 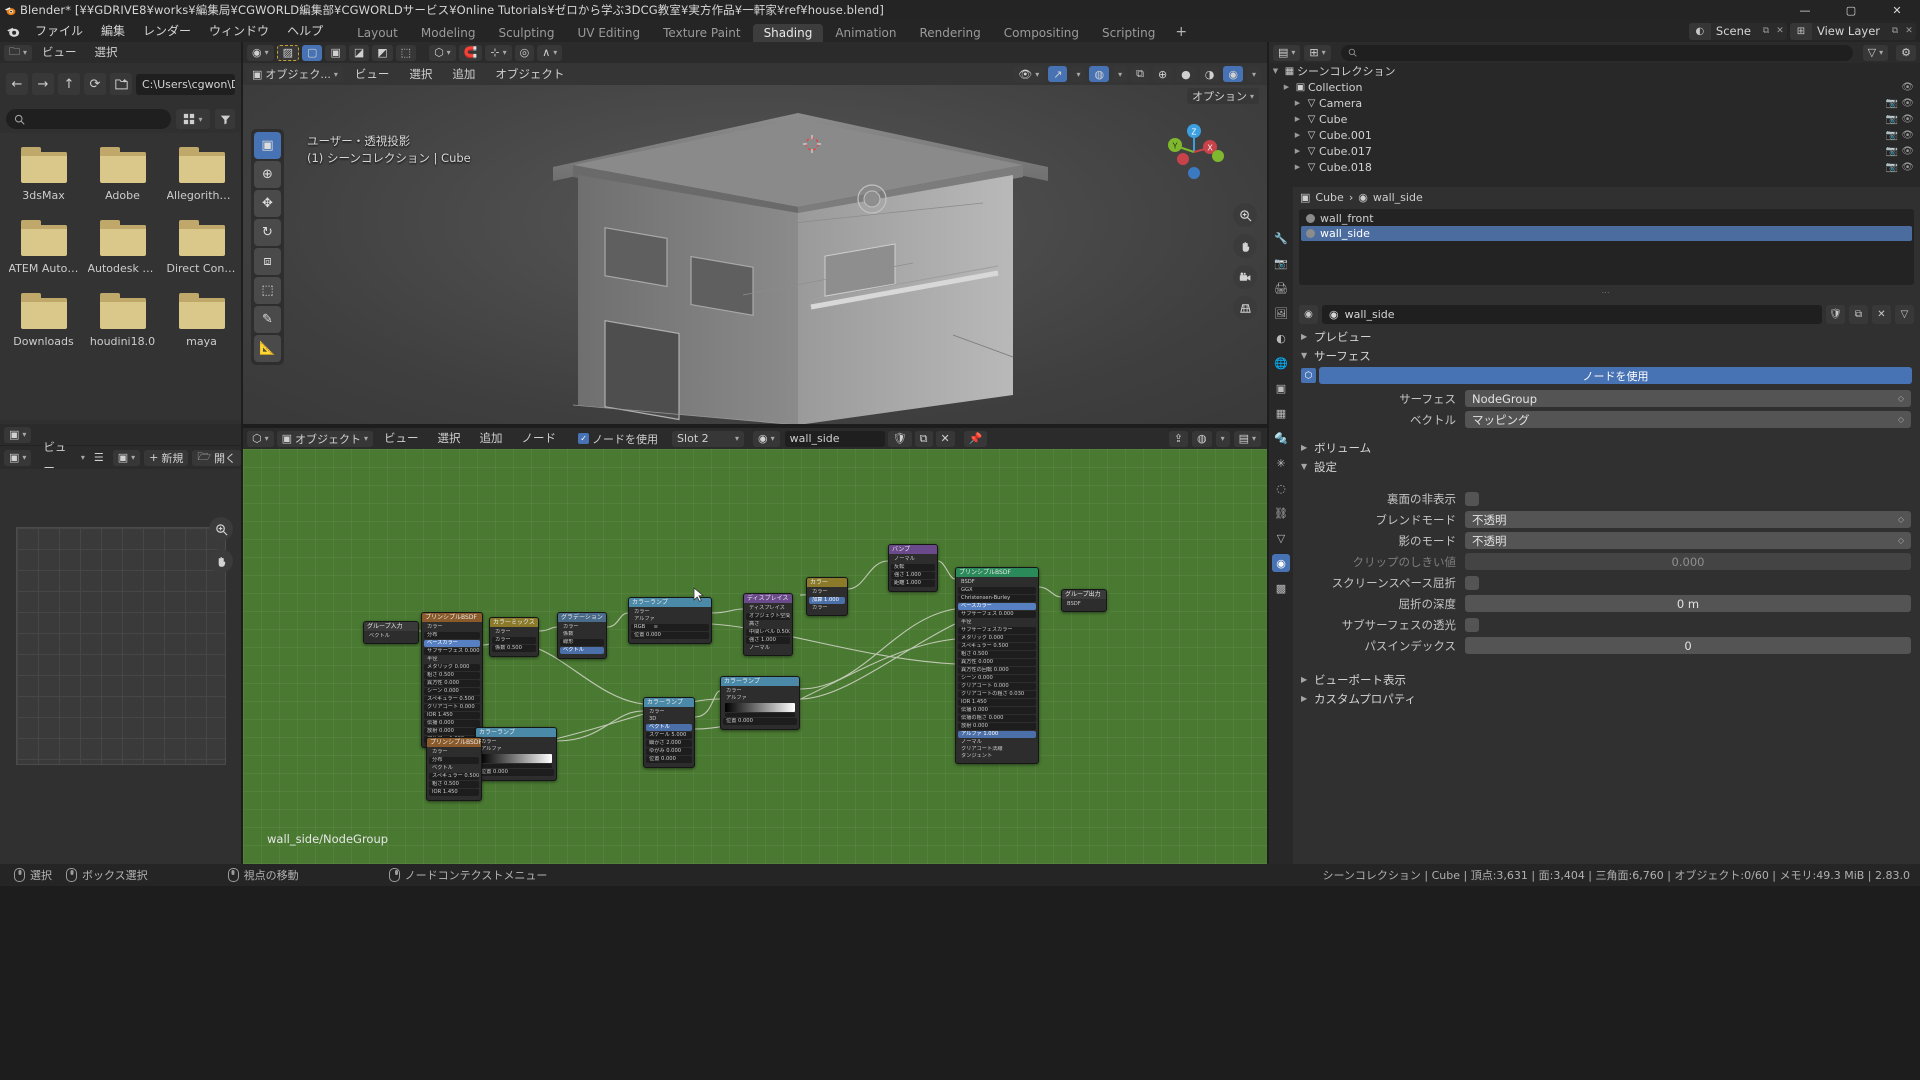 What do you see at coordinates (1281, 288) in the screenshot?
I see `tab-output-icon: 🖨` at bounding box center [1281, 288].